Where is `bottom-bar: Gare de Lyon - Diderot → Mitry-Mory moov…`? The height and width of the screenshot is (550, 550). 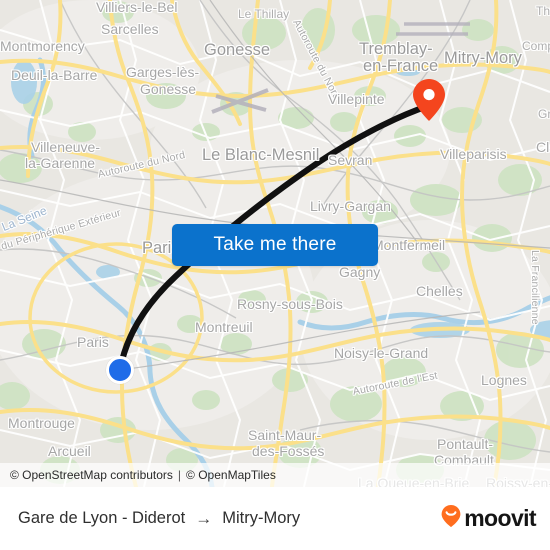
bottom-bar: Gare de Lyon - Diderot → Mitry-Mory moov… is located at coordinates (275, 518).